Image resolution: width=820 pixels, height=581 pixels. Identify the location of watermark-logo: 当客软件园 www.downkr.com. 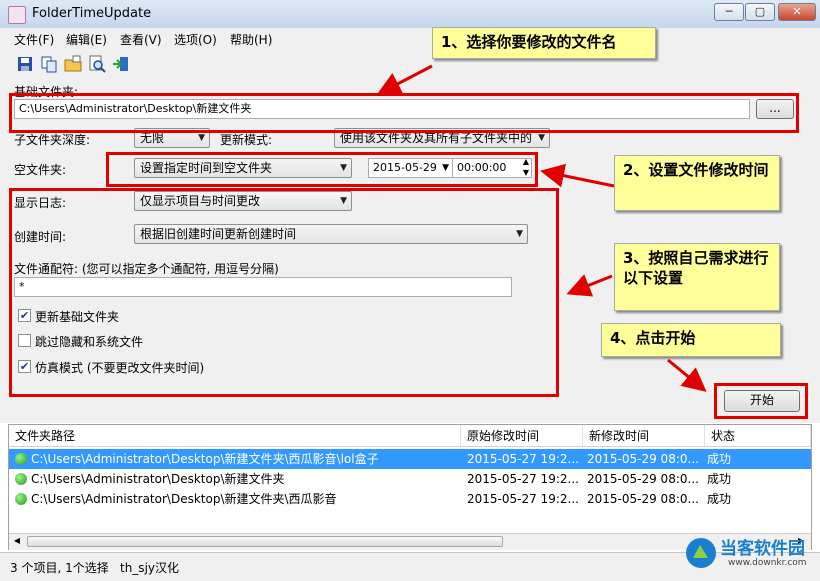
(750, 554).